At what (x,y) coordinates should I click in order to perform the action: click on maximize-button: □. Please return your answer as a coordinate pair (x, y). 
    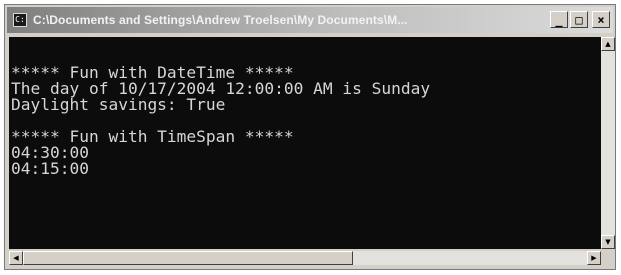
    Looking at the image, I should click on (579, 19).